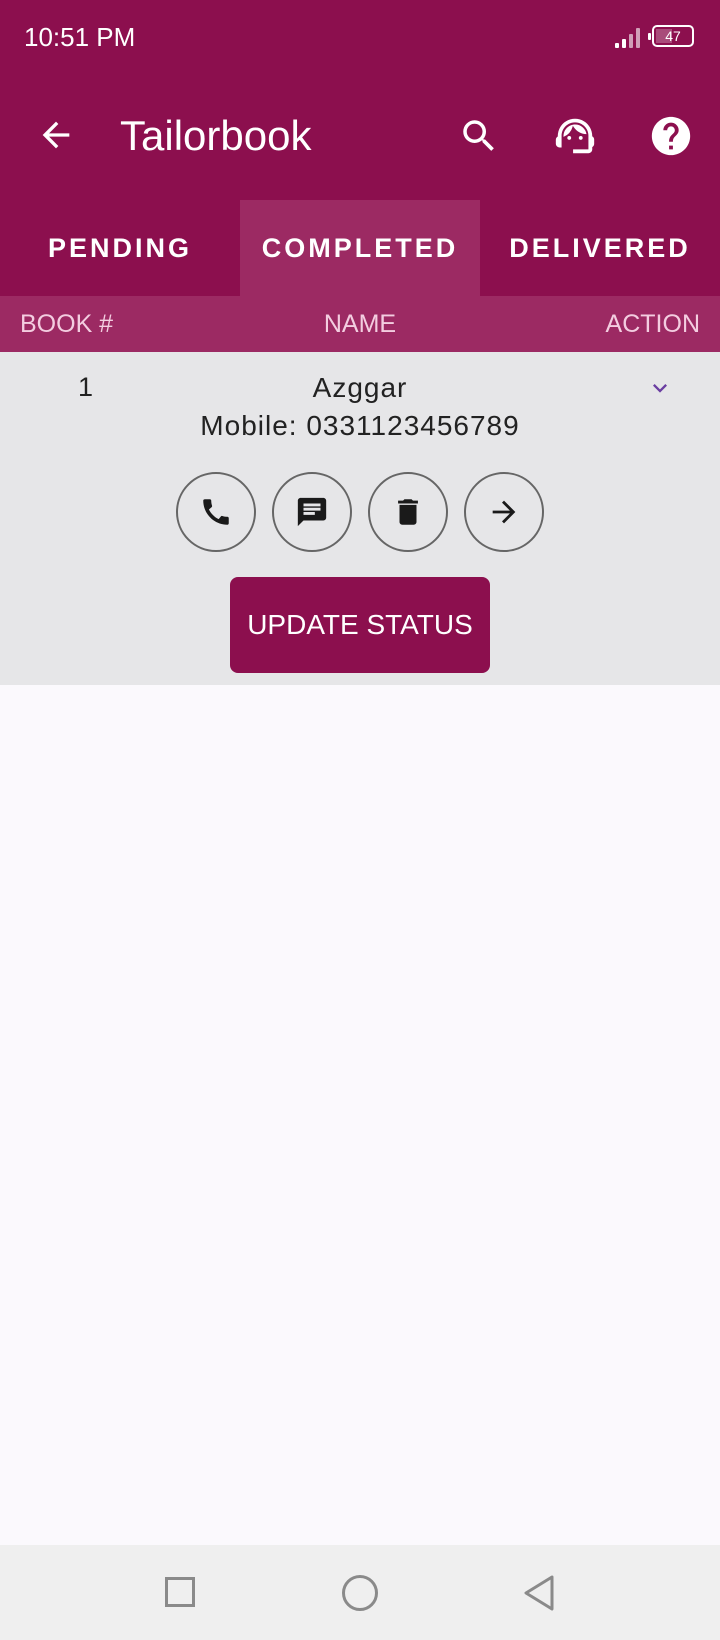  Describe the element at coordinates (660, 388) in the screenshot. I see `chevron-down-icon` at that location.